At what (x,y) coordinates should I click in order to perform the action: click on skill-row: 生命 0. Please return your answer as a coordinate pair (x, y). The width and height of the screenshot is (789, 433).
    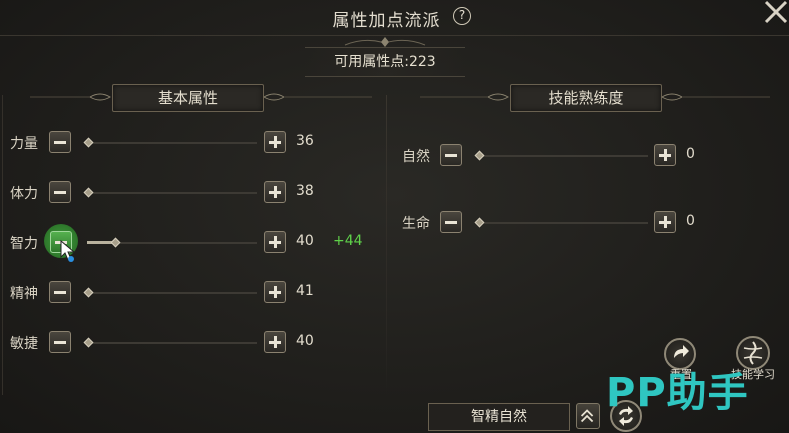
    Looking at the image, I should click on (562, 223).